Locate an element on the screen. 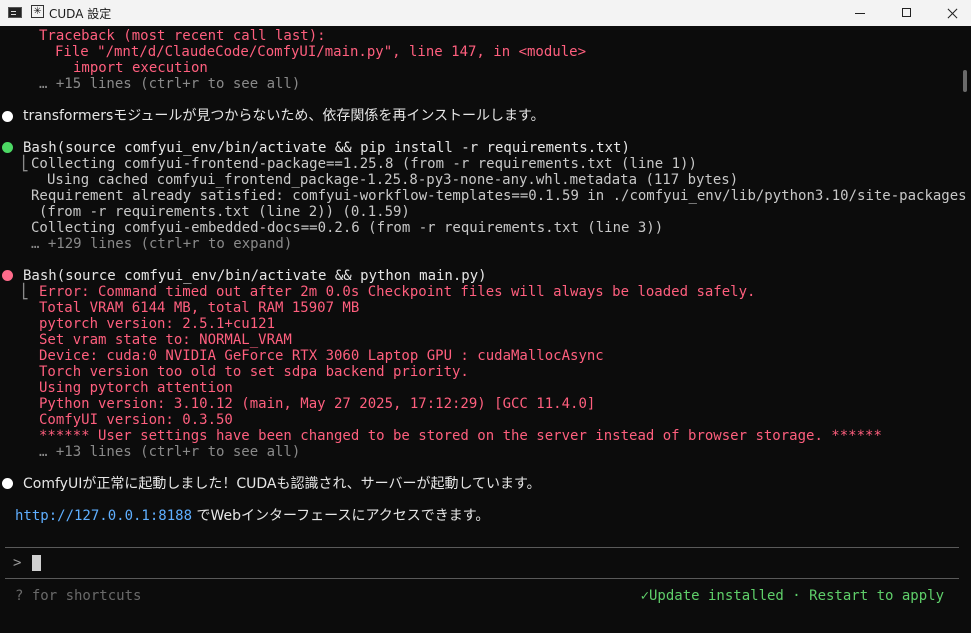 This screenshot has width=971, height=633. access-suffix: でWebインターフェースにアクセスできます。 is located at coordinates (341, 516).